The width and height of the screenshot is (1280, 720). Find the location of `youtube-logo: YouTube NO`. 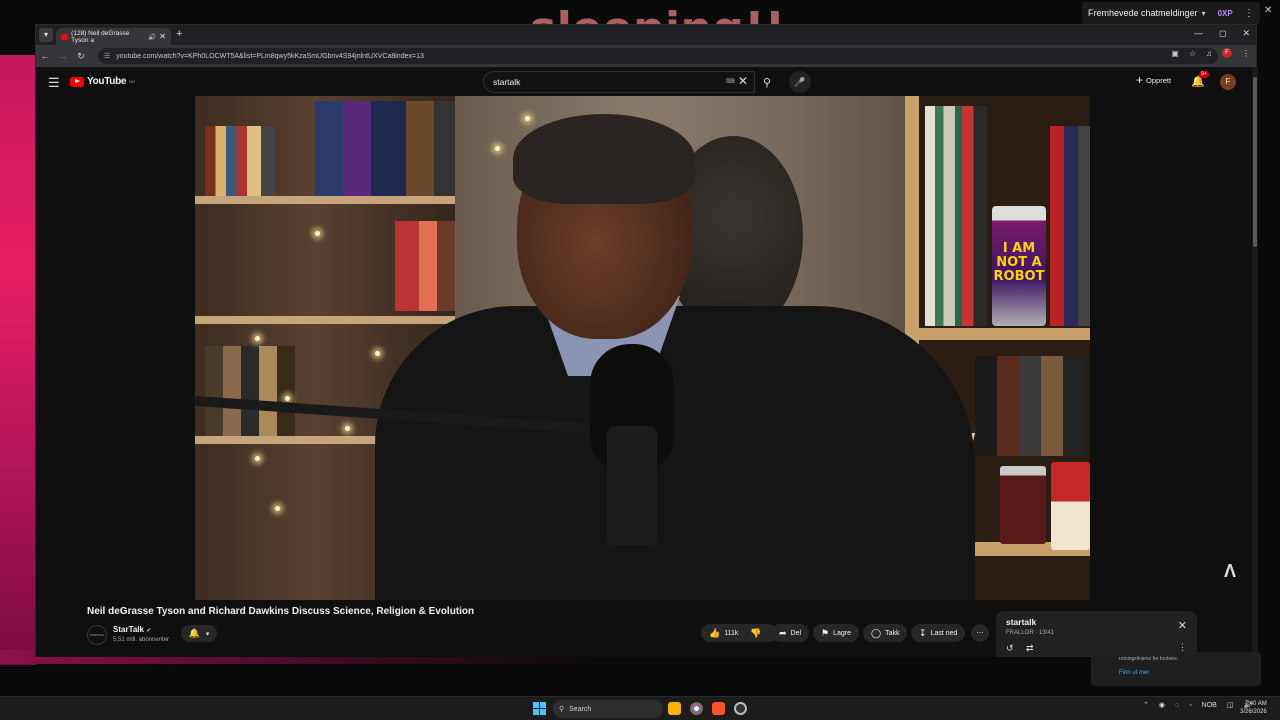

youtube-logo: YouTube NO is located at coordinates (102, 81).